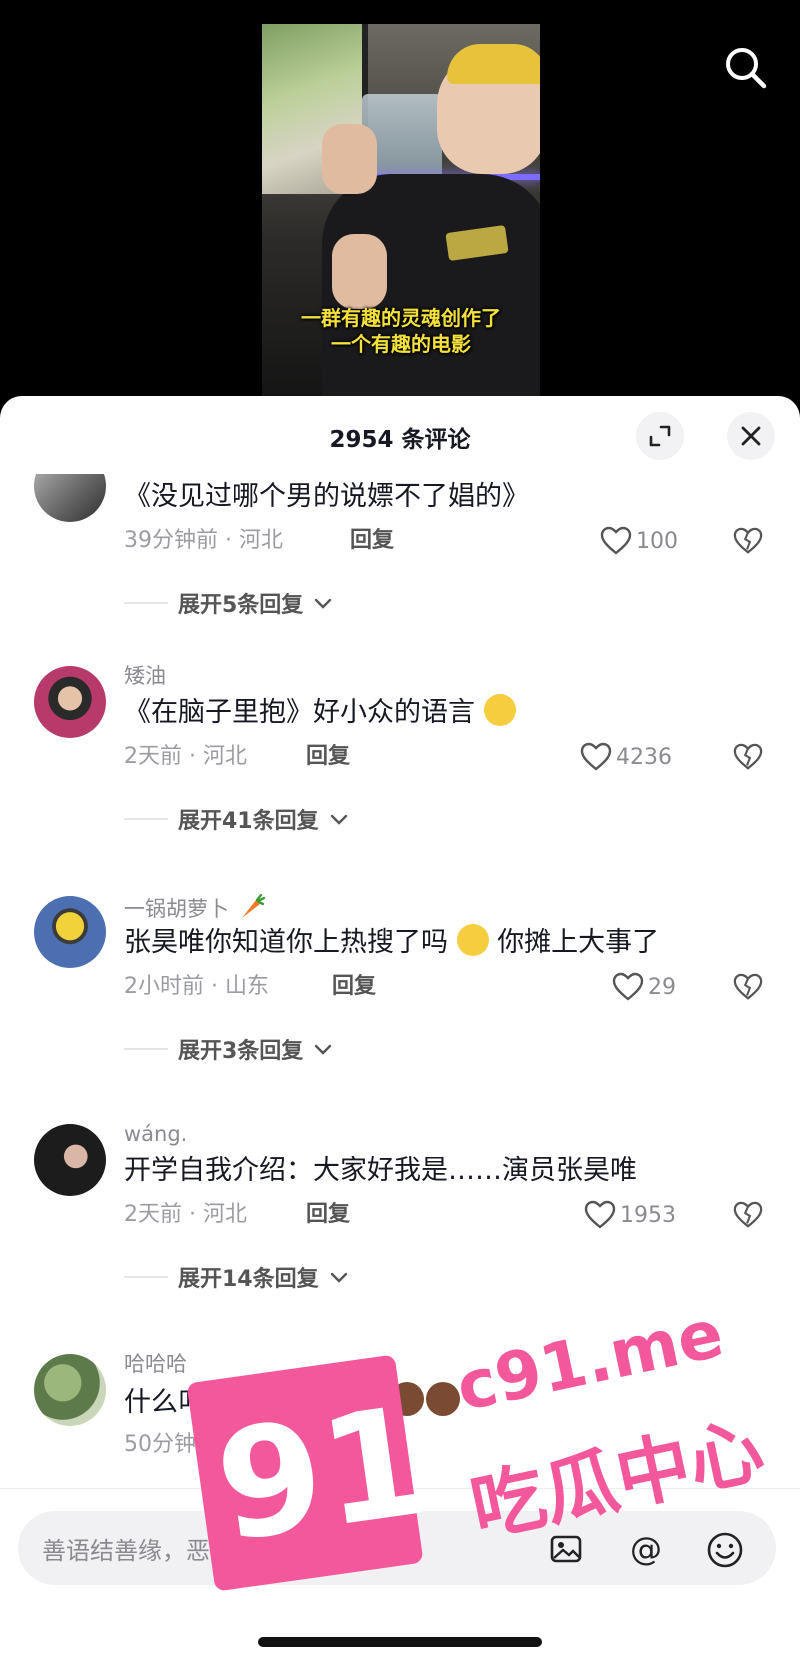 The height and width of the screenshot is (1660, 800). I want to click on like-button: 100, so click(639, 541).